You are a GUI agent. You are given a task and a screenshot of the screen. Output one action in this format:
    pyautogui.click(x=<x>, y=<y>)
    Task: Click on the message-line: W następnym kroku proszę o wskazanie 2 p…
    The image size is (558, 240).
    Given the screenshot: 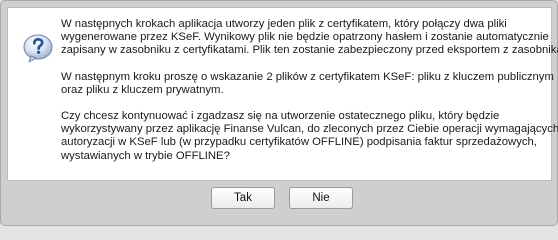 What is the action you would take?
    pyautogui.click(x=307, y=76)
    